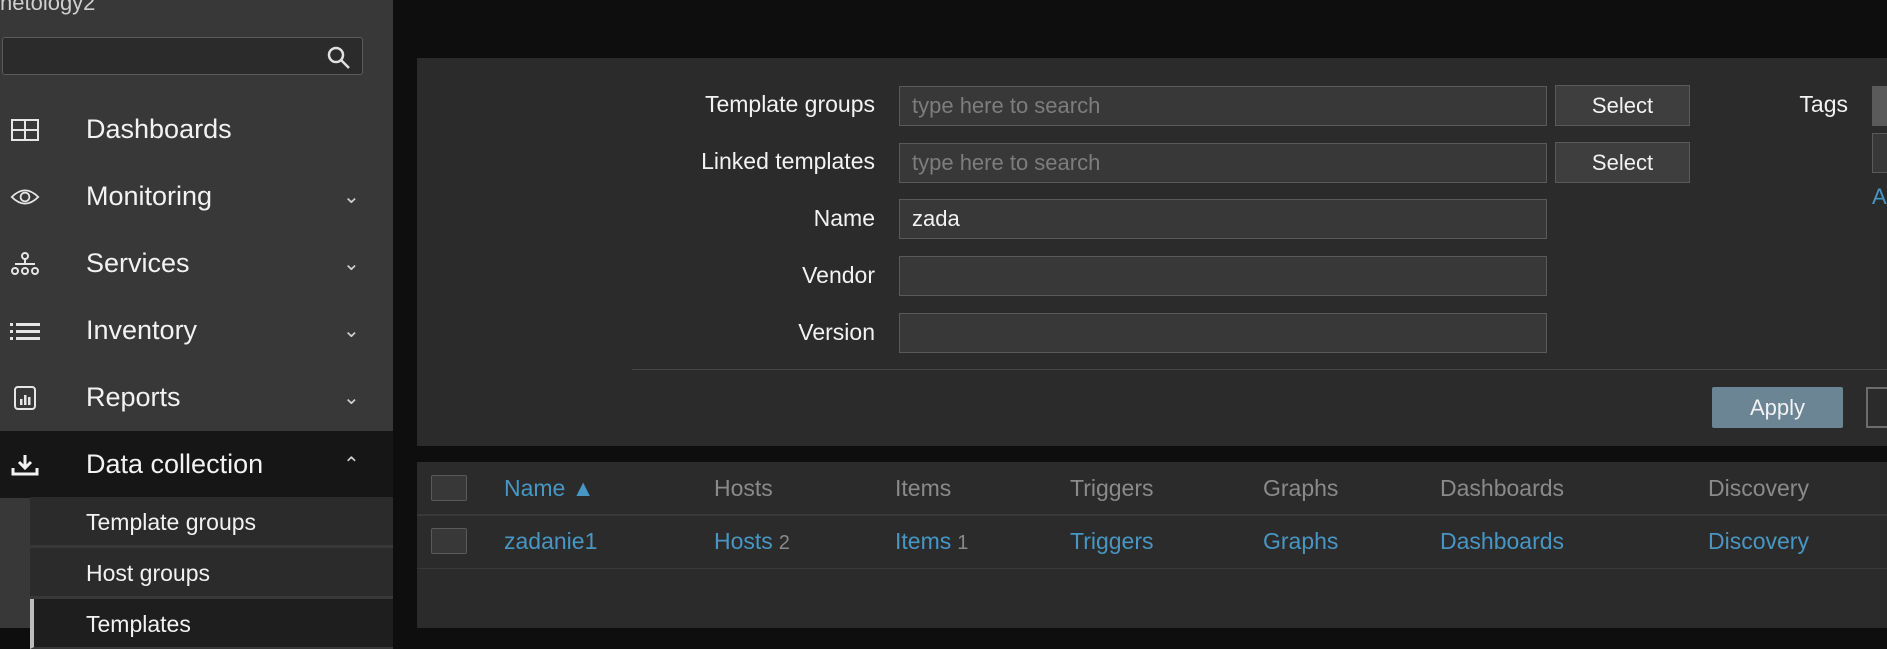  Describe the element at coordinates (138, 263) in the screenshot. I see `sidebar-item-label: Services` at that location.